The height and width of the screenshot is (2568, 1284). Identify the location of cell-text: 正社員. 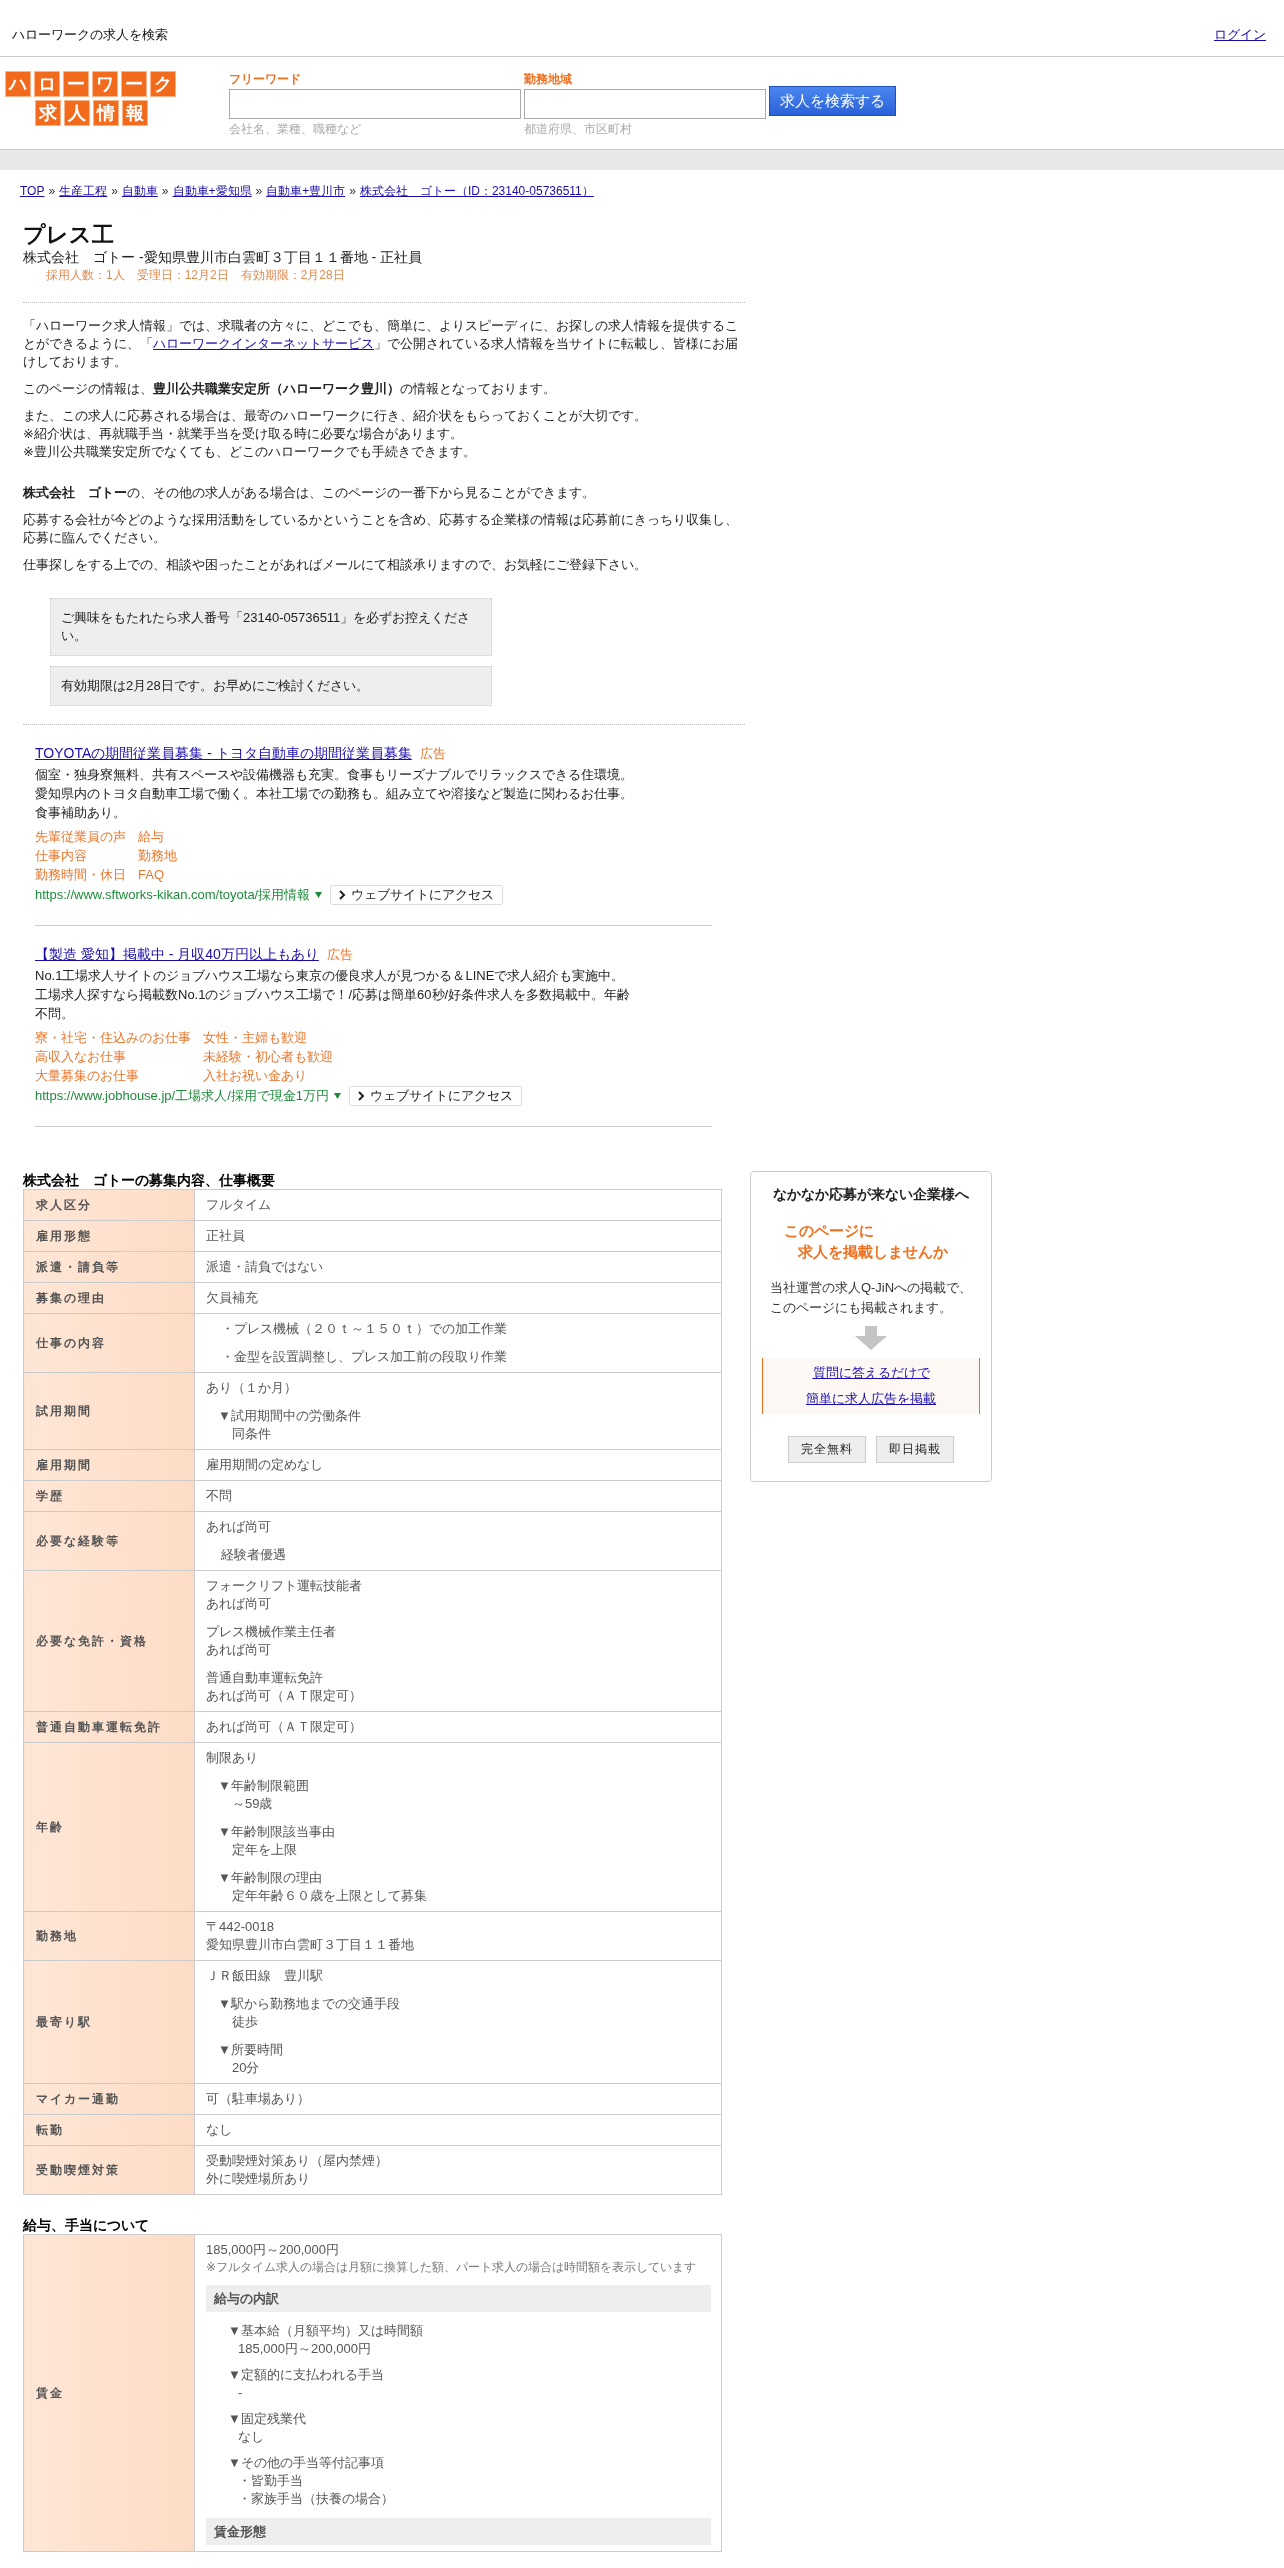
(226, 1236).